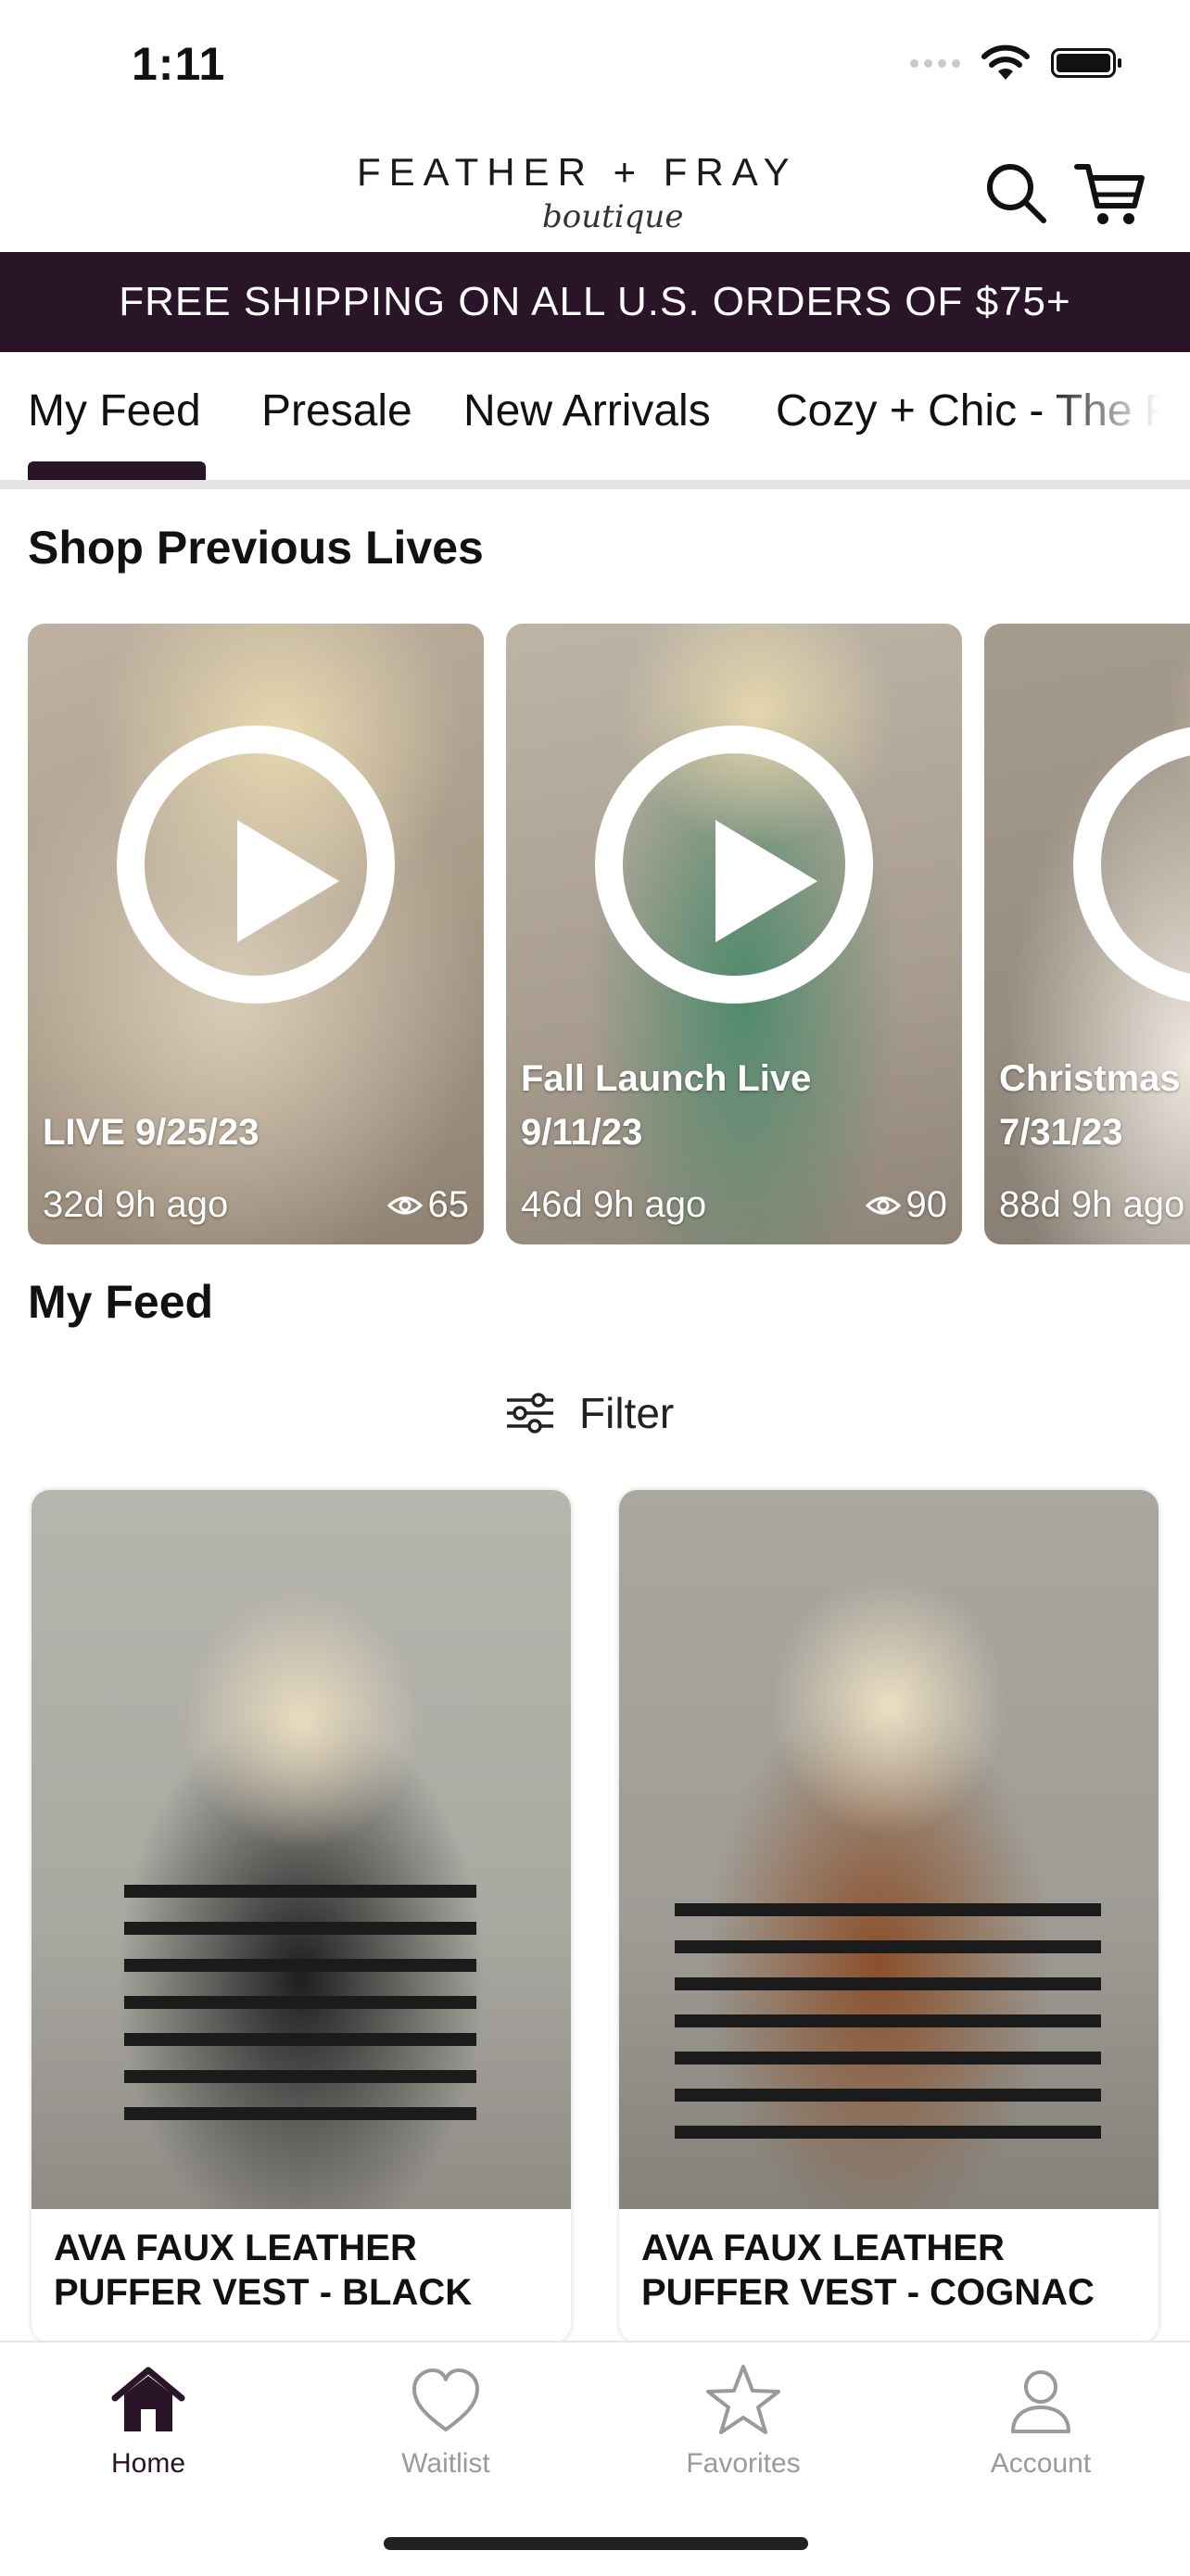 The width and height of the screenshot is (1190, 2576). I want to click on home-indicator, so click(596, 2543).